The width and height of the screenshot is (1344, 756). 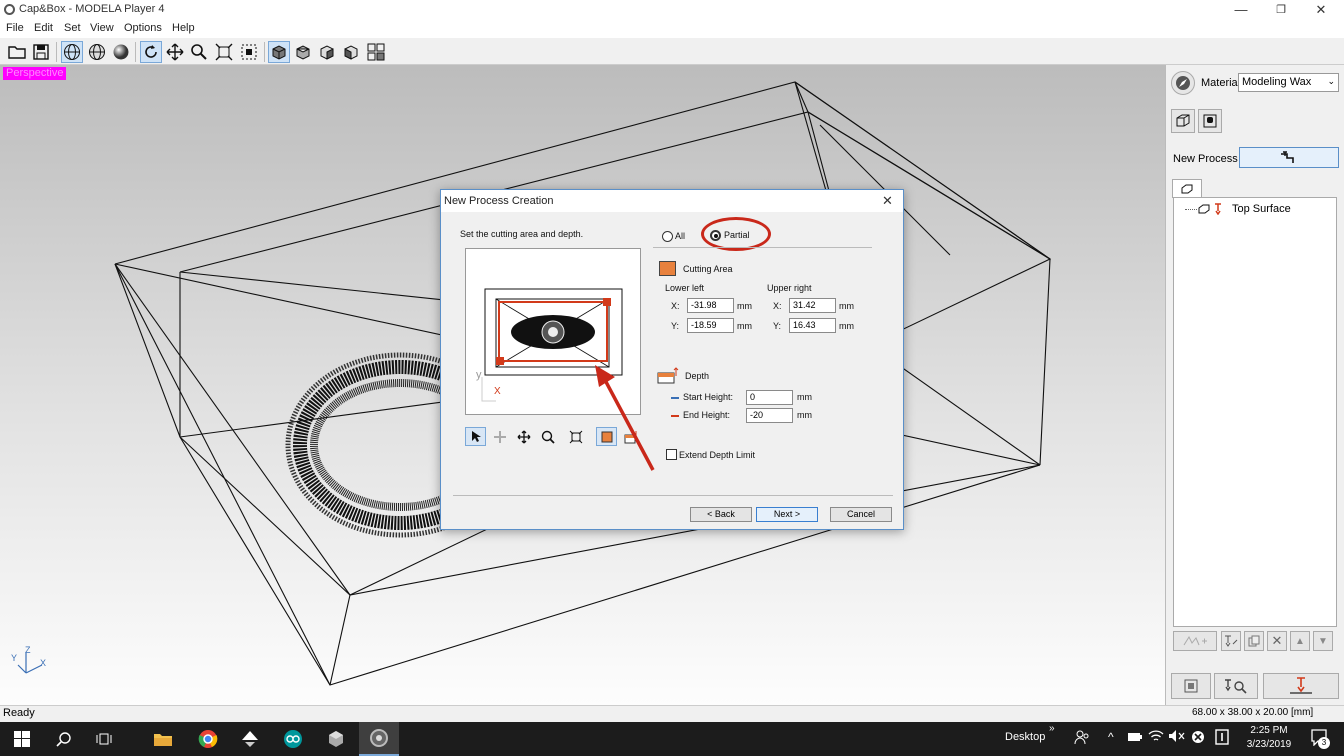 What do you see at coordinates (667, 268) in the screenshot?
I see `cutting-area-icon` at bounding box center [667, 268].